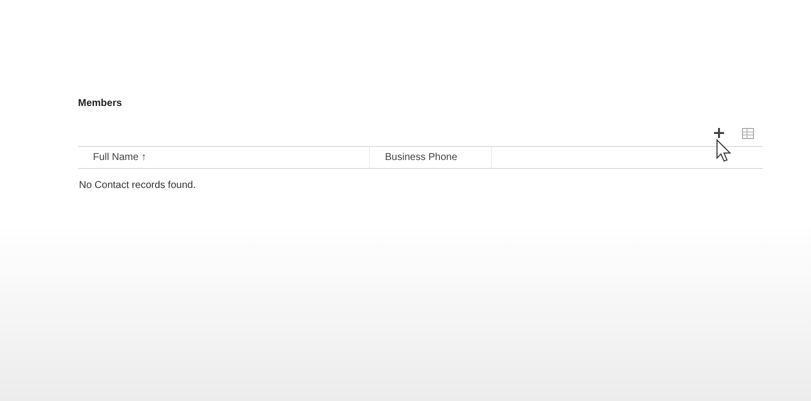 The image size is (811, 401). What do you see at coordinates (748, 133) in the screenshot?
I see `grid-icon` at bounding box center [748, 133].